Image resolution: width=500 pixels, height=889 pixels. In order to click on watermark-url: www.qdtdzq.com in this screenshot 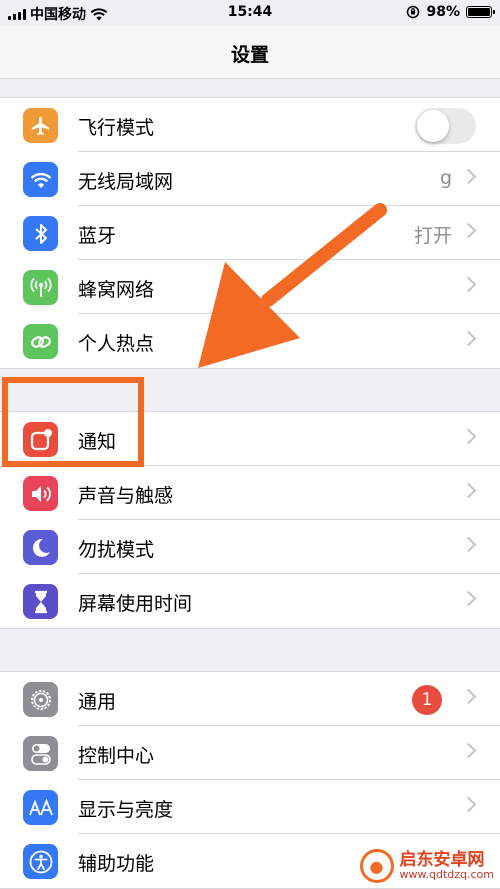, I will do `click(446, 875)`.